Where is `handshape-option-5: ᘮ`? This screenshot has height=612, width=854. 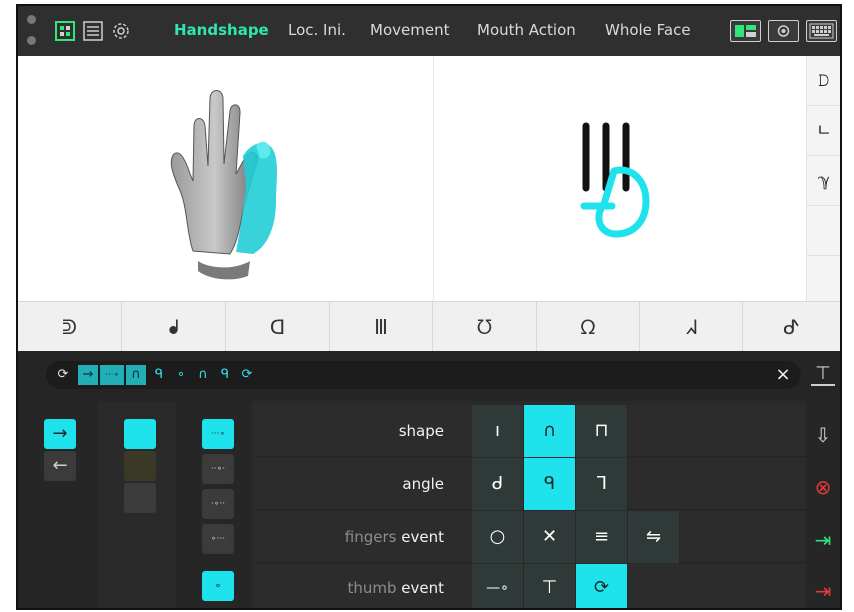
handshape-option-5: ᘮ is located at coordinates (485, 327).